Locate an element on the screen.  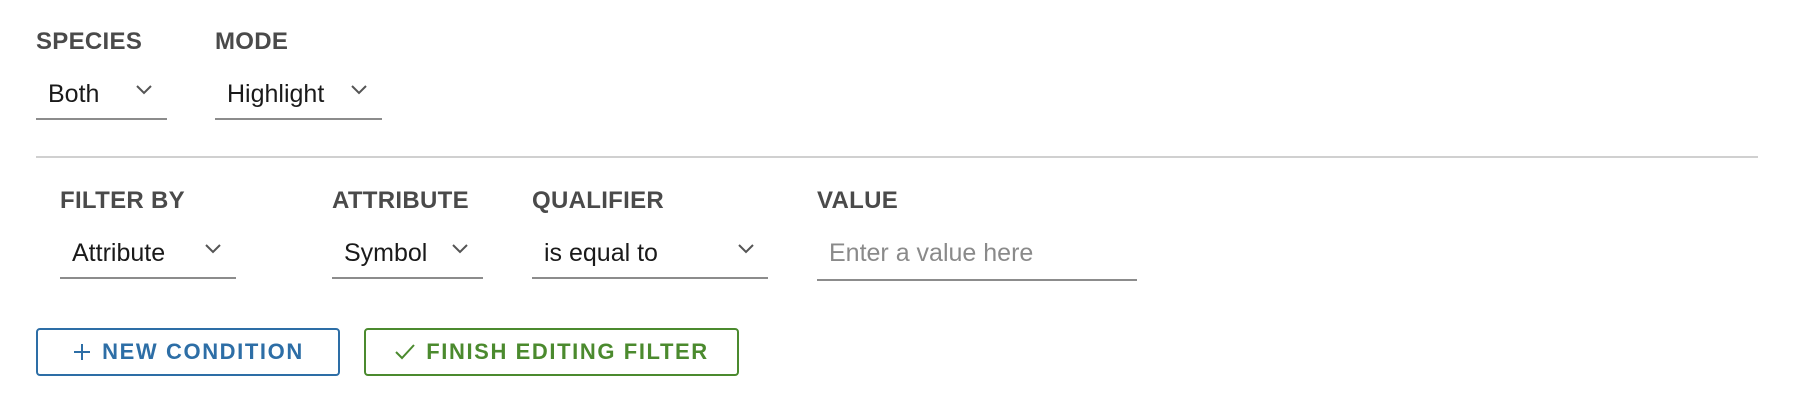
checkmark-icon is located at coordinates (405, 352).